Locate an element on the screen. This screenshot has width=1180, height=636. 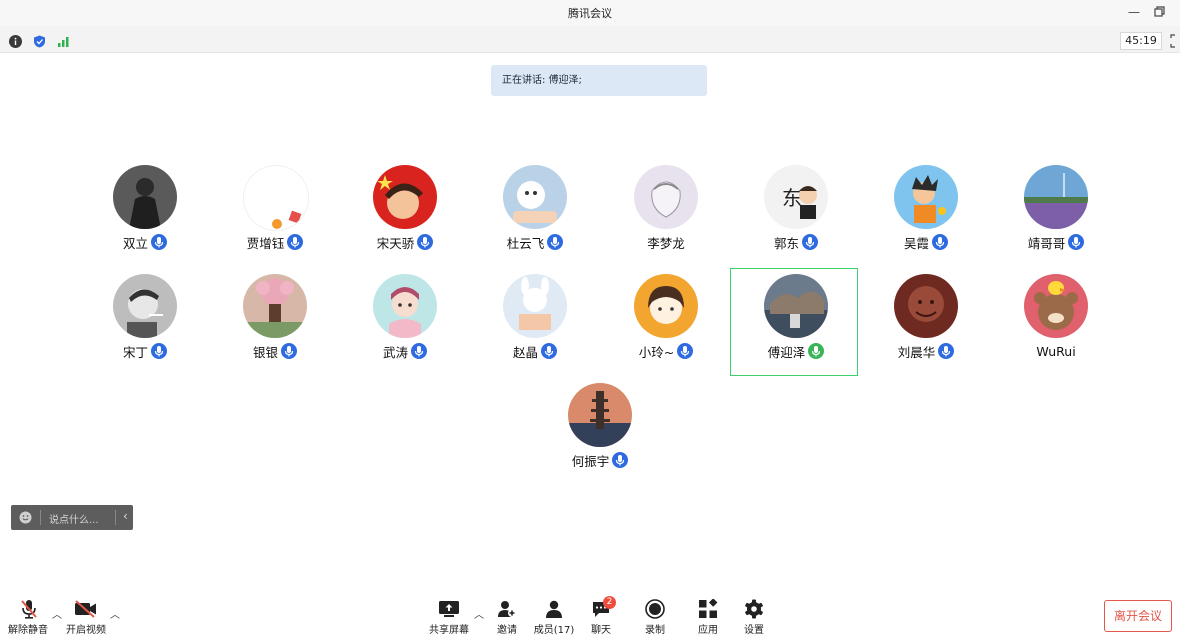
record-icon is located at coordinates (655, 609).